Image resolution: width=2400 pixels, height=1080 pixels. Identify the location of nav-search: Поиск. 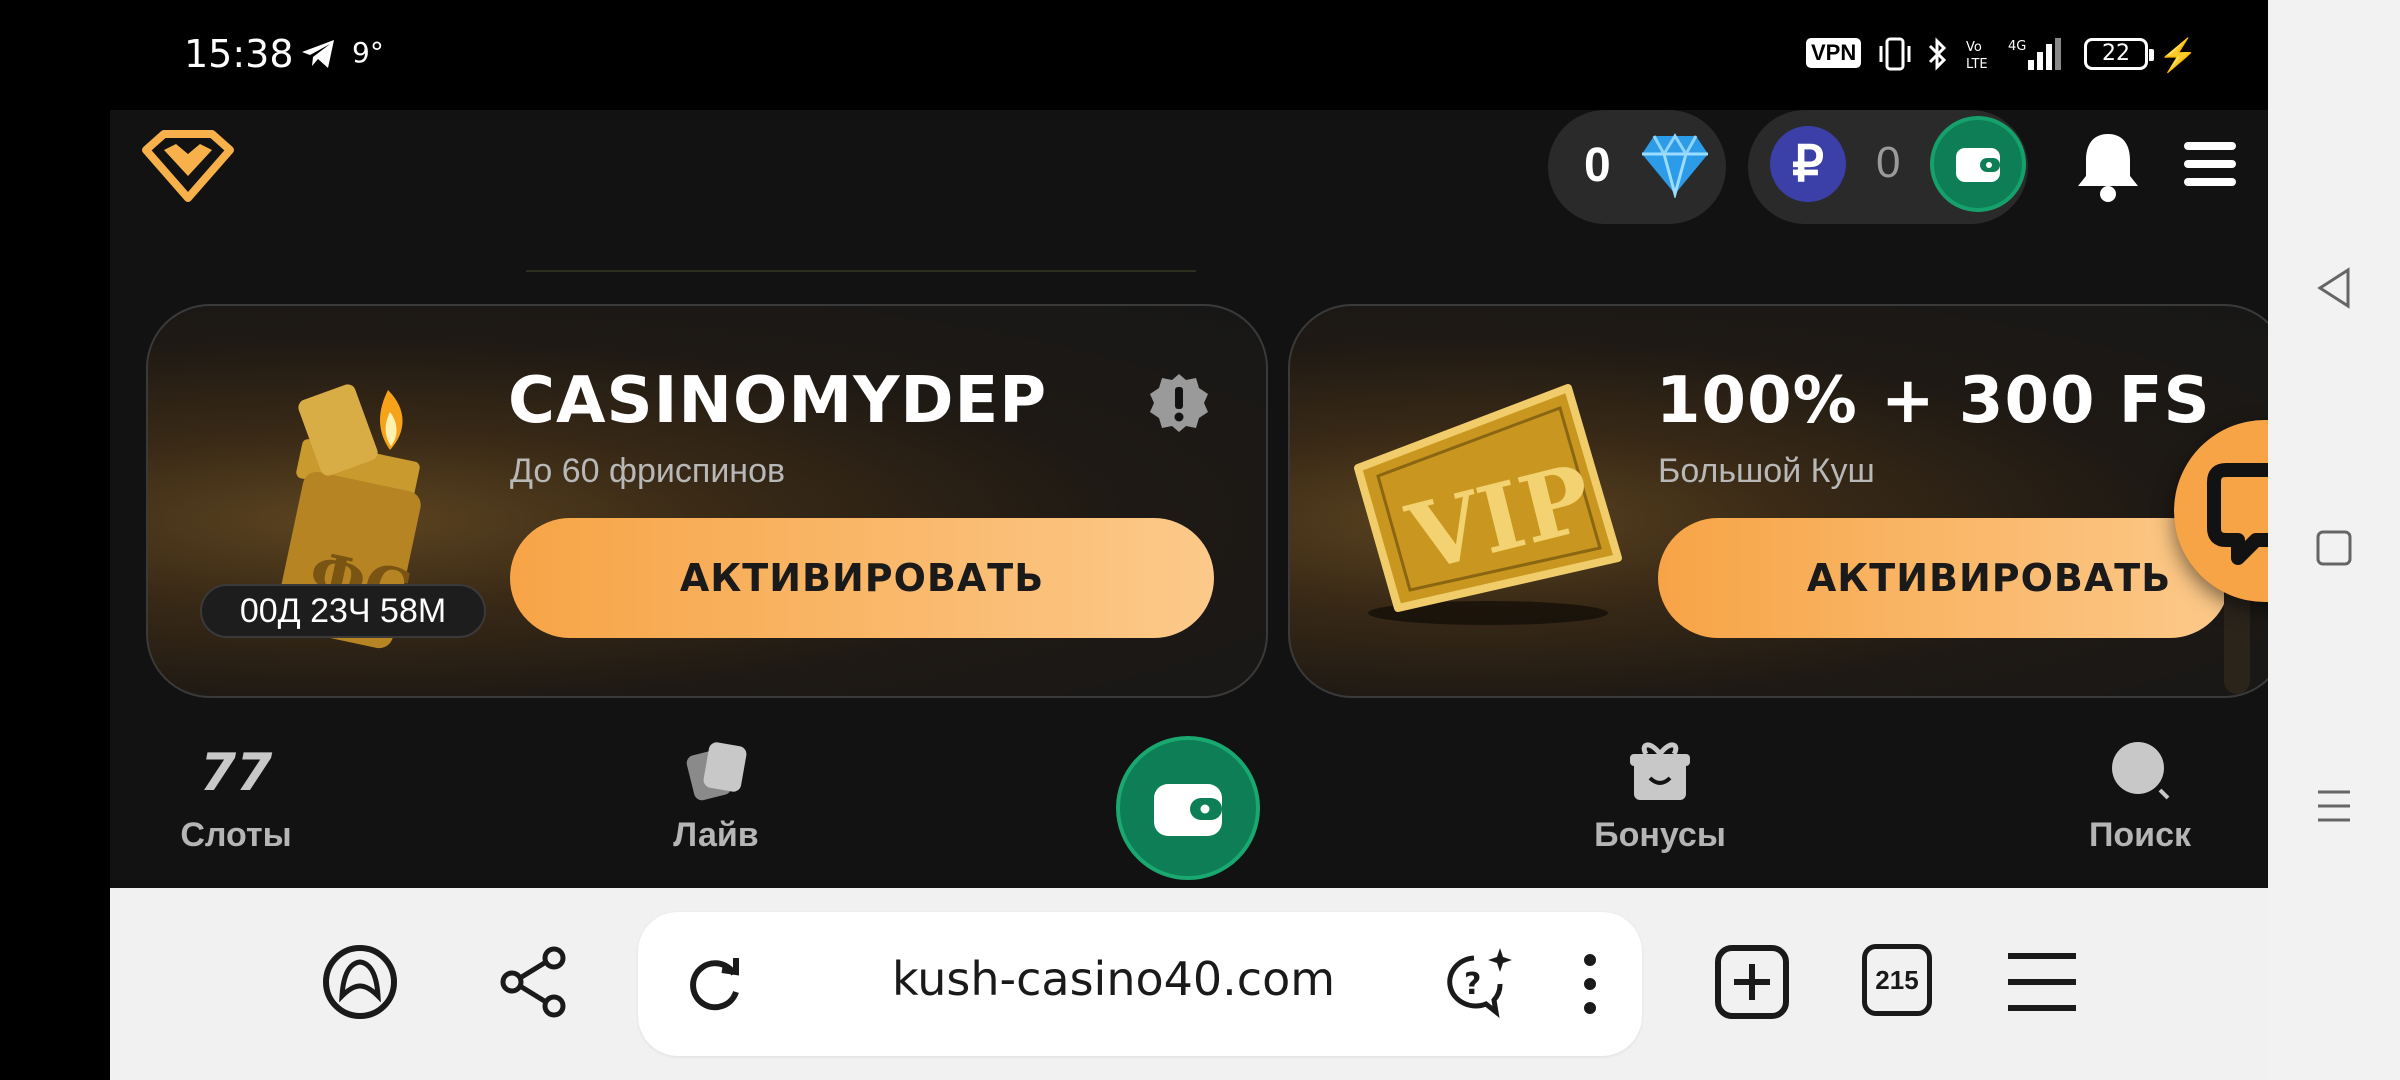
(2140, 796).